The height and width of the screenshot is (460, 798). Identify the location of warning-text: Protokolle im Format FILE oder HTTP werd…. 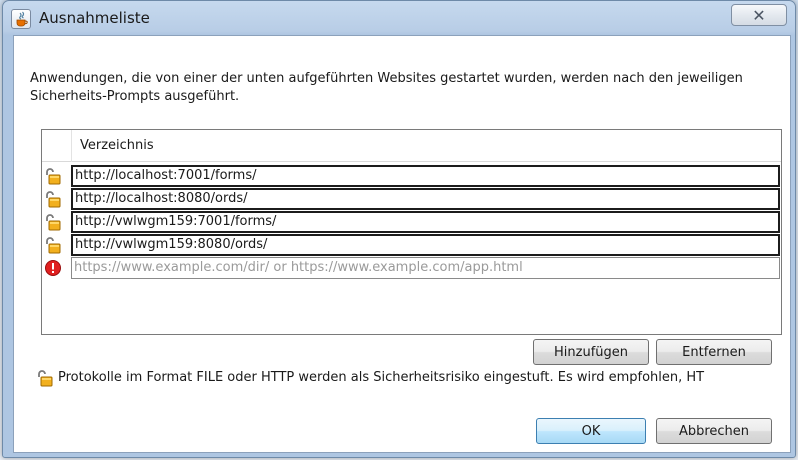
(381, 377).